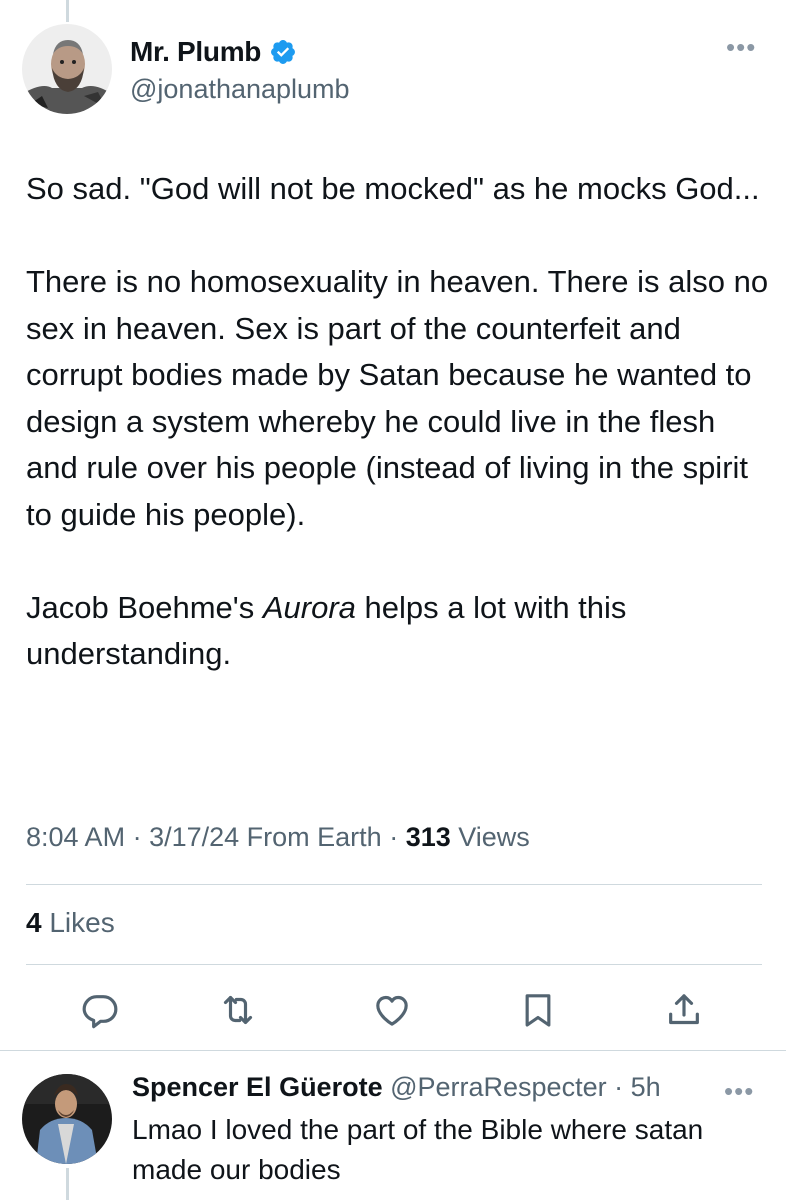 The width and height of the screenshot is (786, 1200). What do you see at coordinates (75, 837) in the screenshot?
I see `tweet-time: 8:04 AM` at bounding box center [75, 837].